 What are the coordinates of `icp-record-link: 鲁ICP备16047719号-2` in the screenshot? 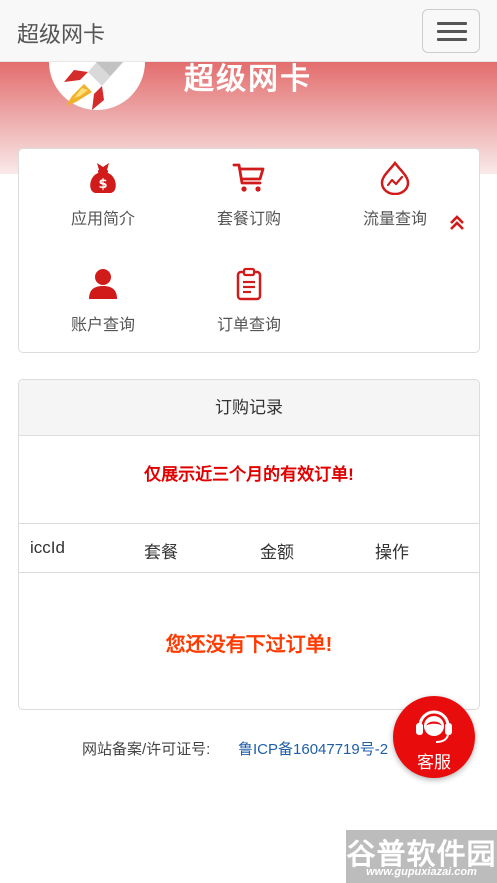 It's located at (313, 748).